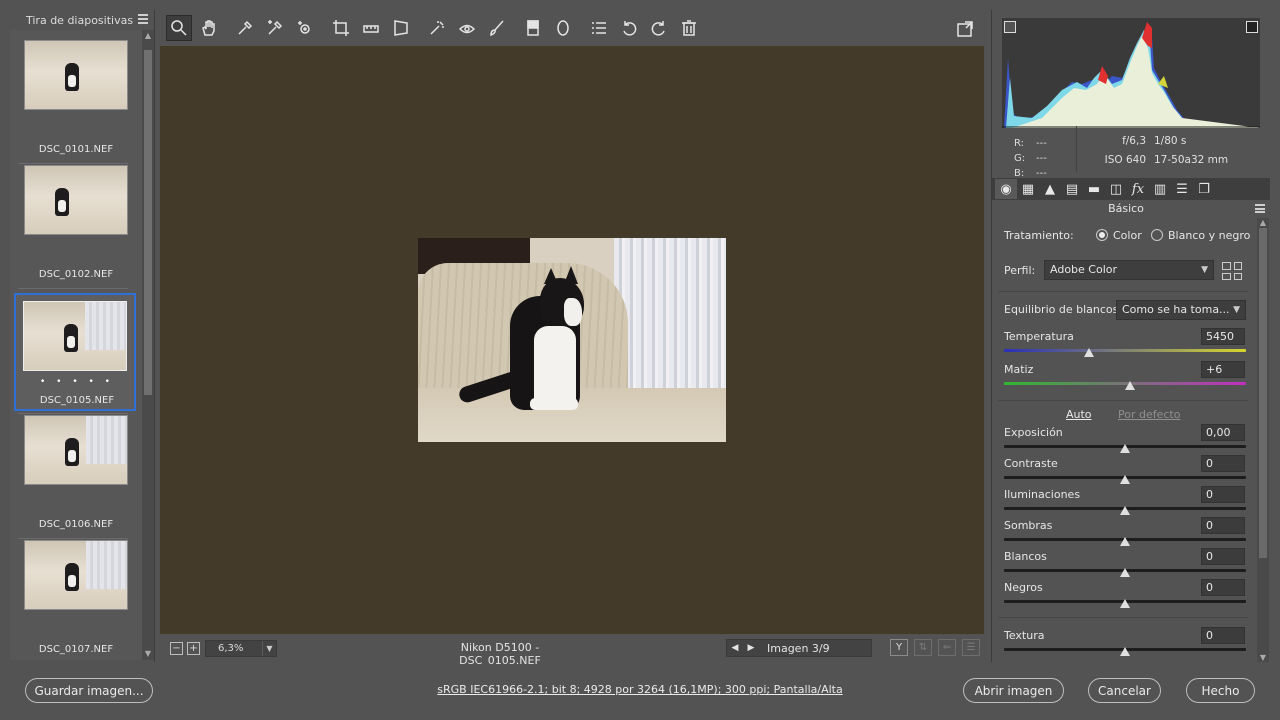  Describe the element at coordinates (76, 649) in the screenshot. I see `filmstrip-item-name: DSC_0107.NEF` at that location.